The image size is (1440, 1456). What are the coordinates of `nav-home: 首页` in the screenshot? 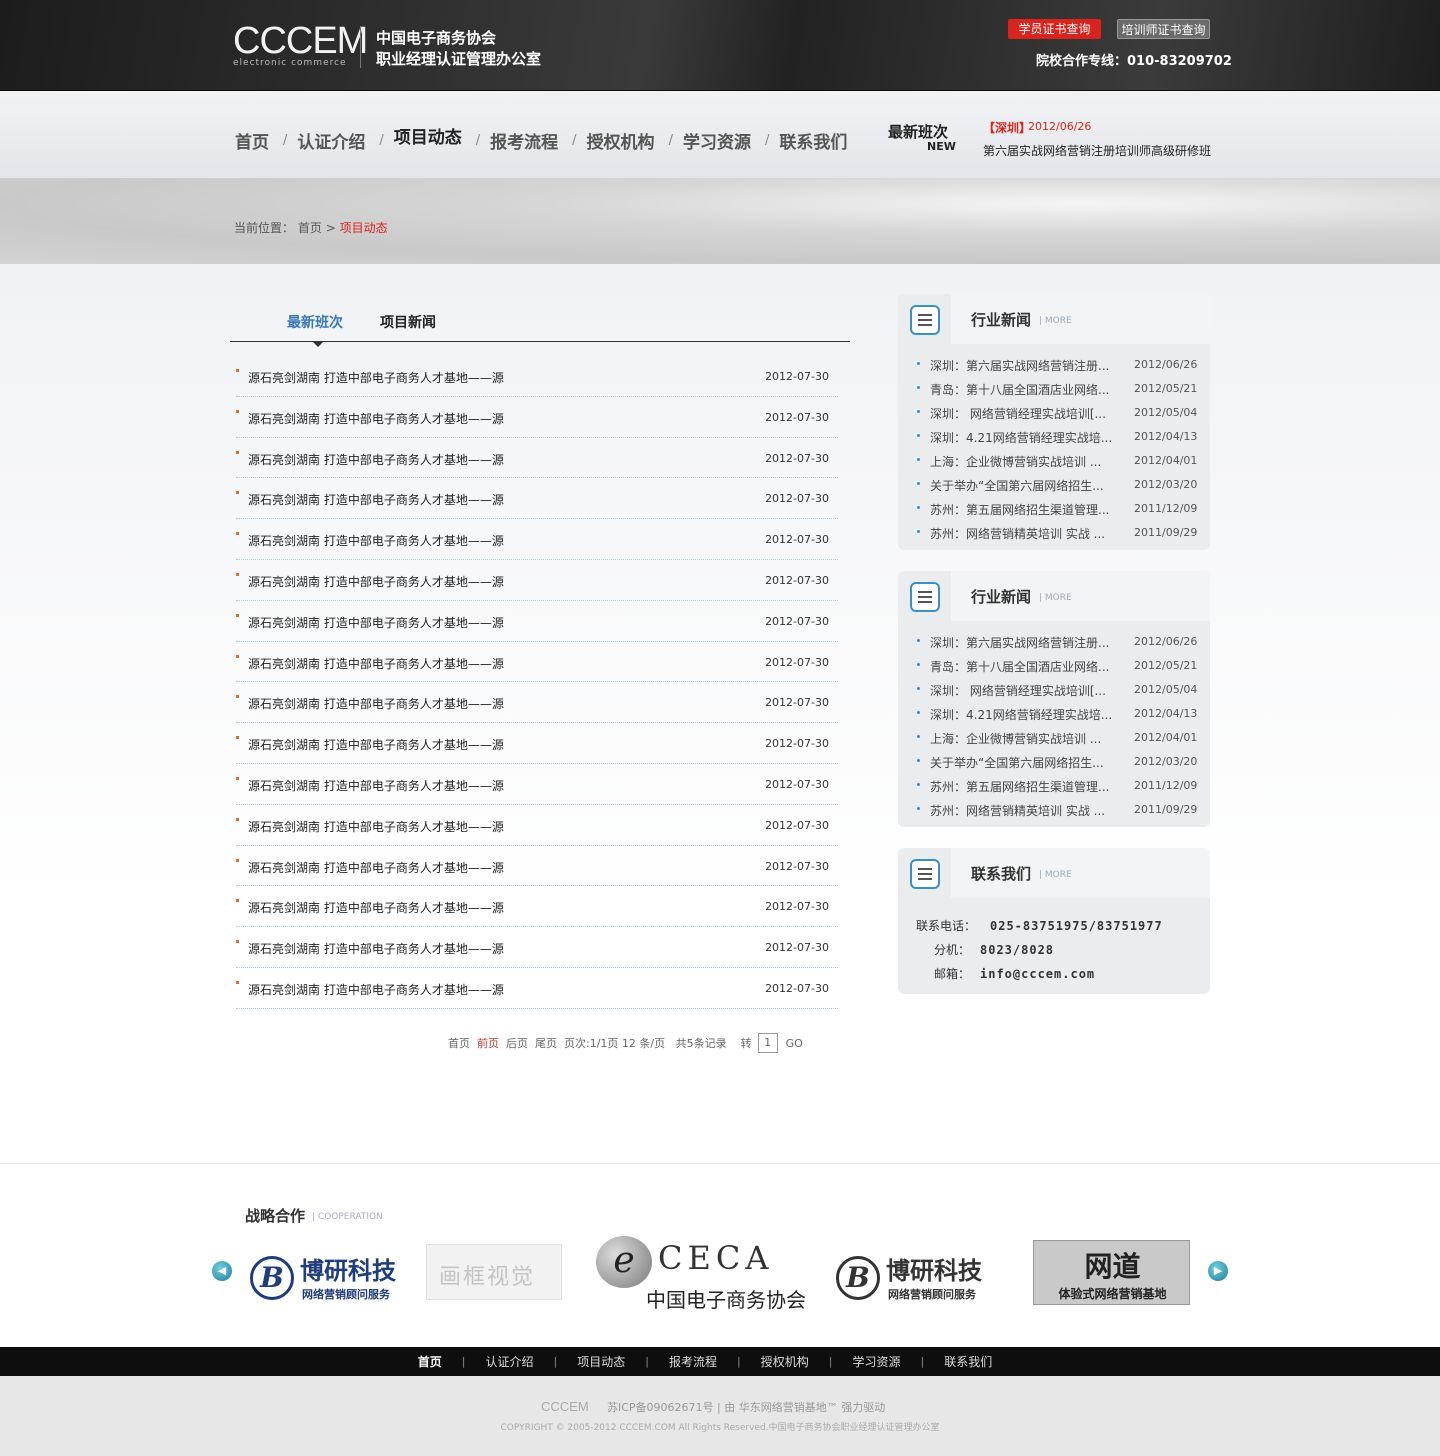 It's located at (252, 140).